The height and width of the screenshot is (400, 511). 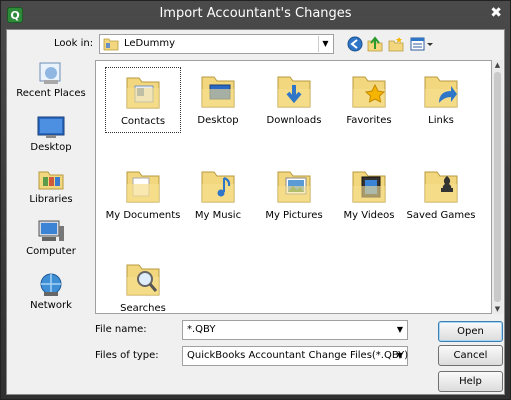 I want to click on place-computer: Computer, so click(x=51, y=243).